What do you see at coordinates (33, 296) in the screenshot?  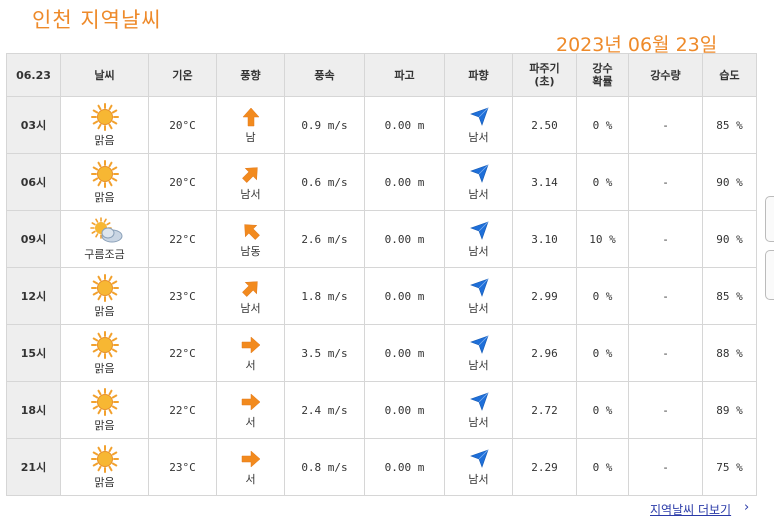 I see `time-cell: 12시` at bounding box center [33, 296].